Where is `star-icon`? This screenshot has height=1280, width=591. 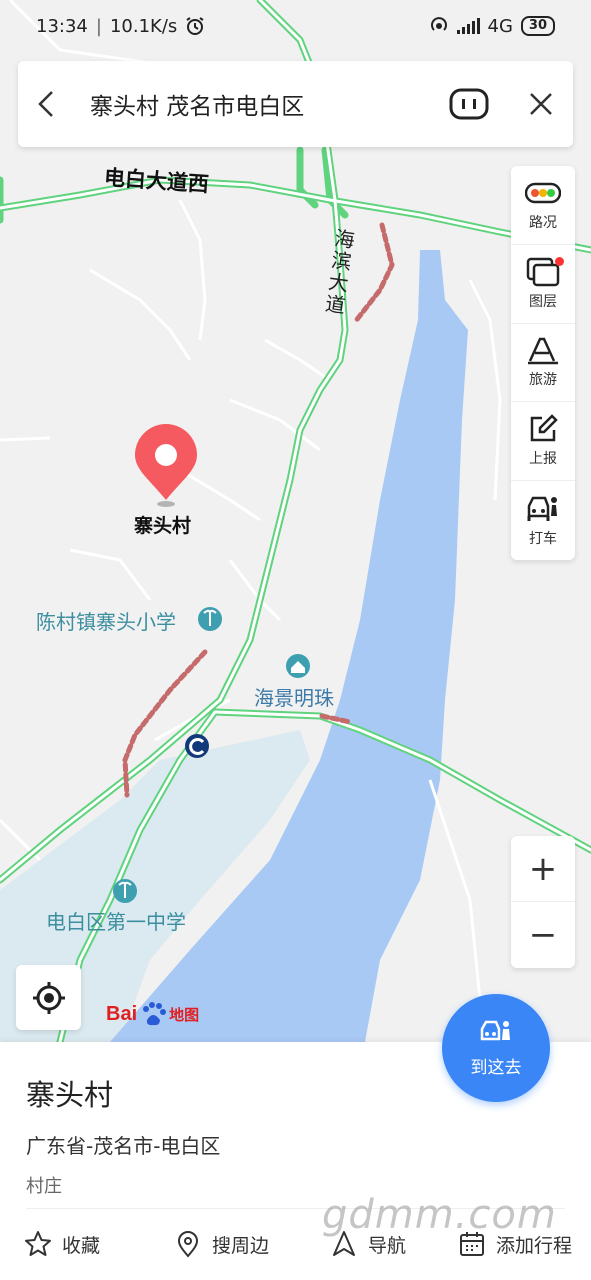 star-icon is located at coordinates (38, 1243).